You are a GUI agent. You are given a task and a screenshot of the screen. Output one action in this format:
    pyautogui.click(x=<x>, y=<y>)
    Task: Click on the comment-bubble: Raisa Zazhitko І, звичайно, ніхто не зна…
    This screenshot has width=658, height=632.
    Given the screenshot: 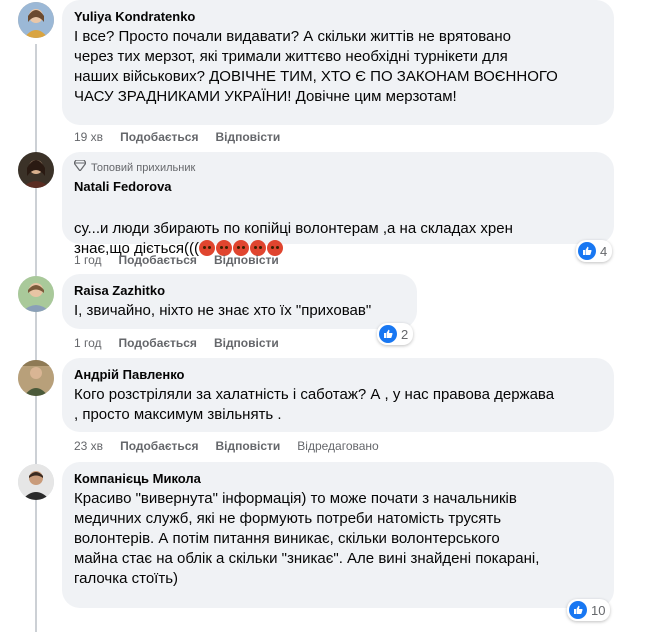 What is the action you would take?
    pyautogui.click(x=239, y=301)
    